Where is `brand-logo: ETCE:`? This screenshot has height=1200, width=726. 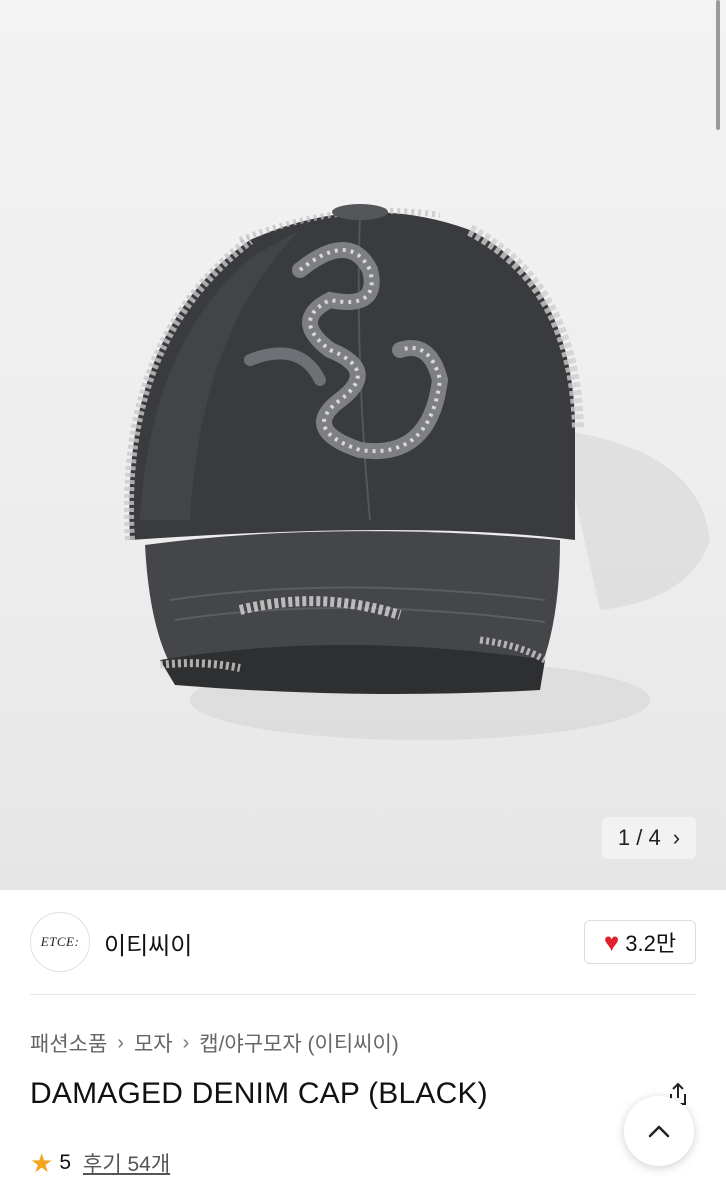 brand-logo: ETCE: is located at coordinates (60, 942).